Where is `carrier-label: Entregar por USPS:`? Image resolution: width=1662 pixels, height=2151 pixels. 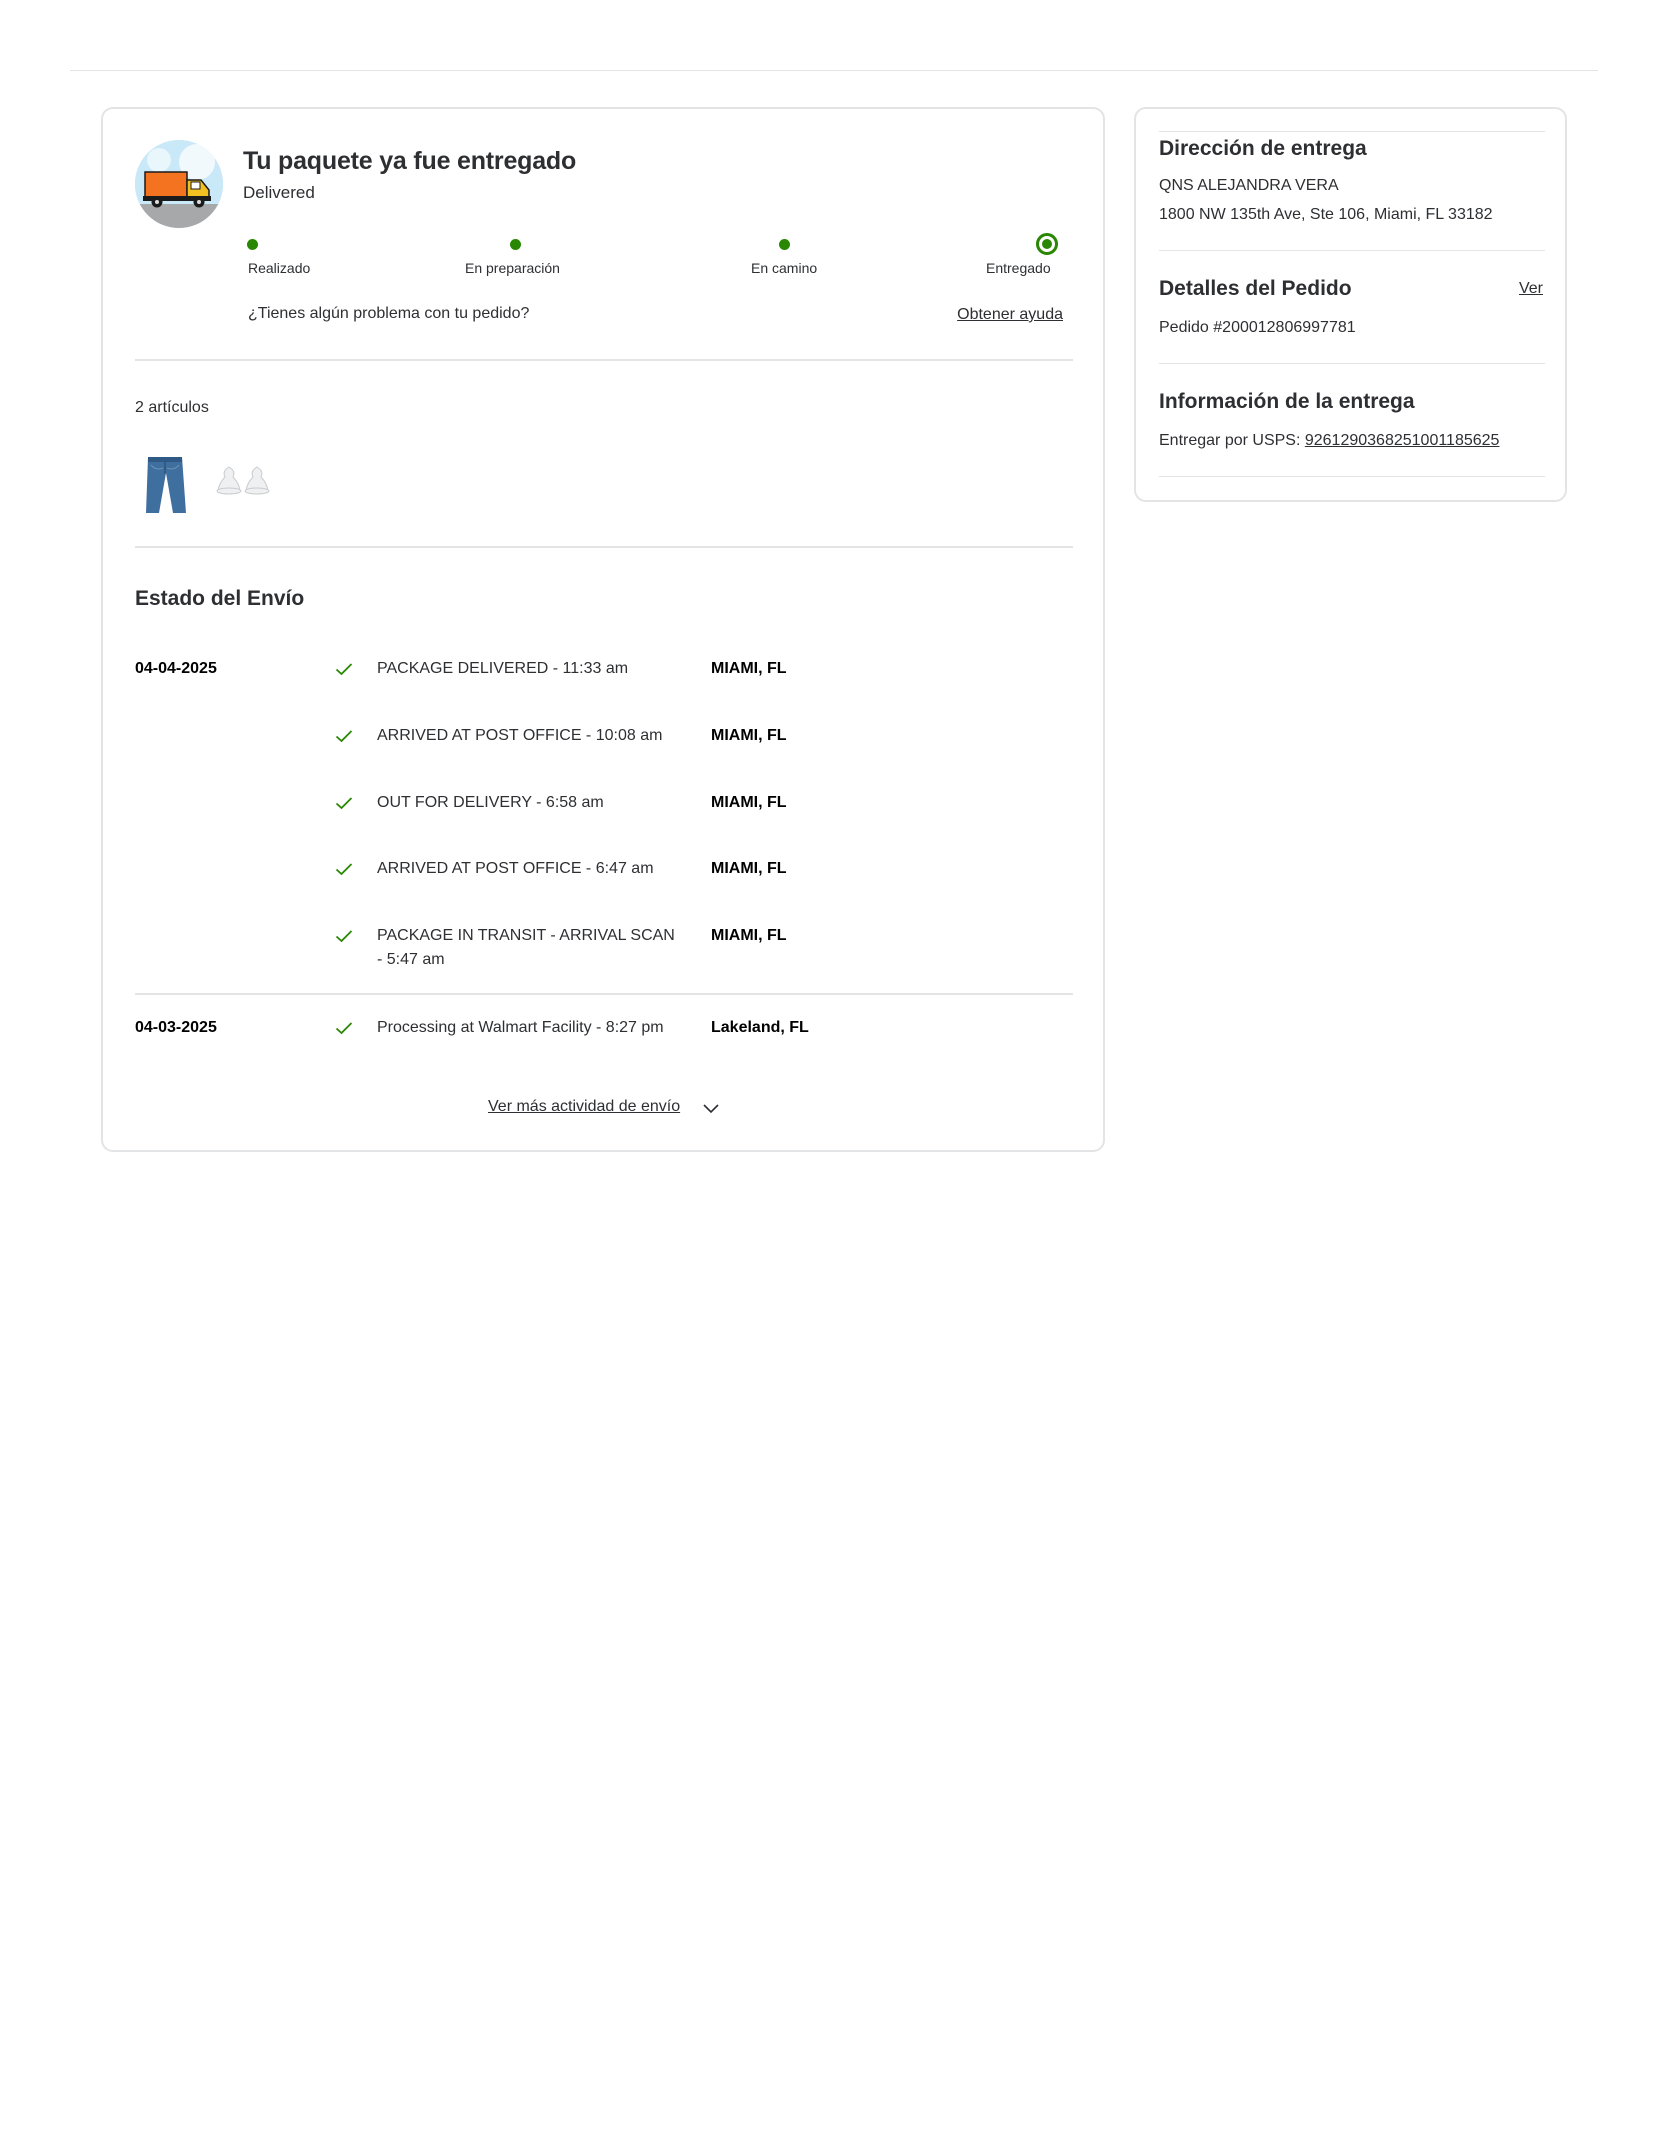
carrier-label: Entregar por USPS: is located at coordinates (1230, 440).